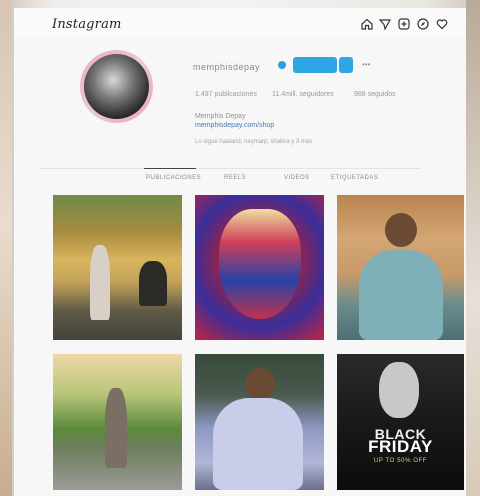 This screenshot has width=480, height=496. Describe the element at coordinates (153, 283) in the screenshot. I see `animal-figure` at that location.